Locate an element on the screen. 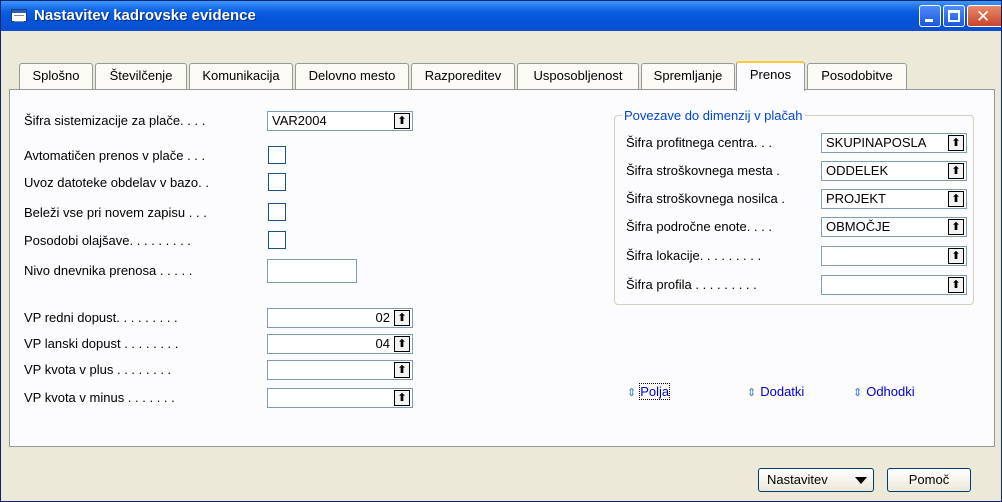  minus-label: VP kvota v minus . . . . . . . is located at coordinates (99, 397).